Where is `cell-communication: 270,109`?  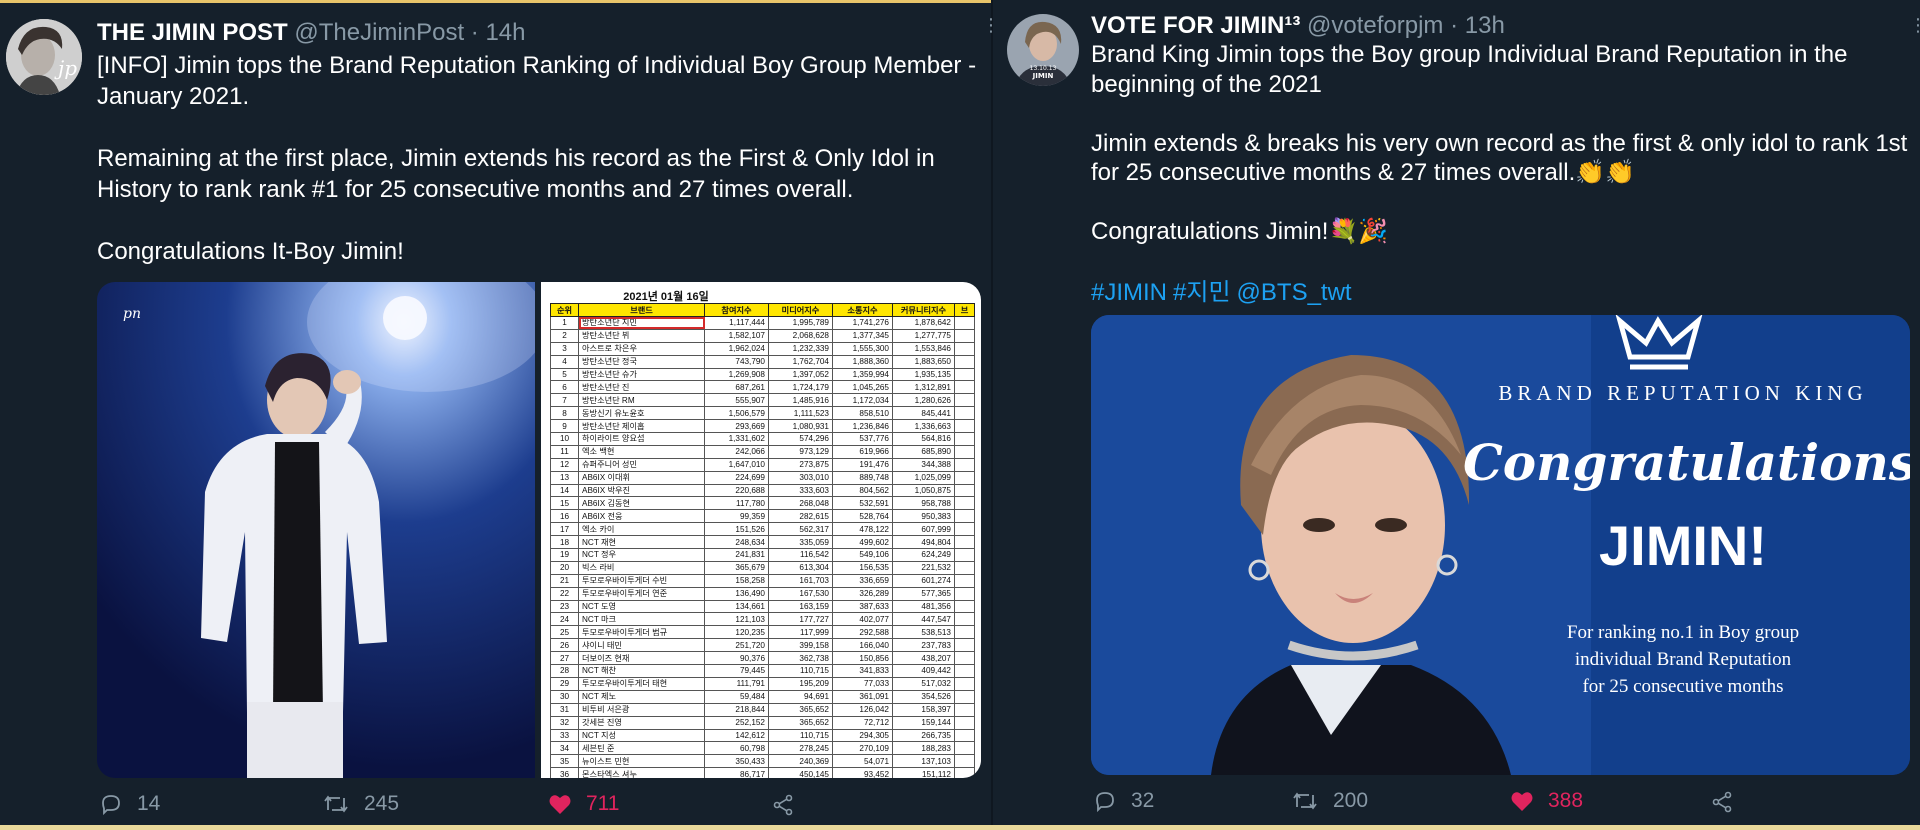 cell-communication: 270,109 is located at coordinates (862, 748).